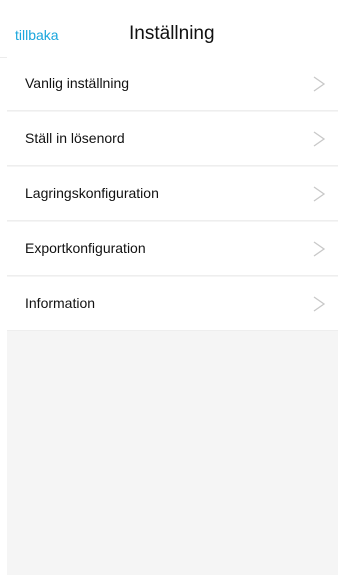 The image size is (338, 575). Describe the element at coordinates (172, 84) in the screenshot. I see `settings-item-general: Vanlig inställning` at that location.